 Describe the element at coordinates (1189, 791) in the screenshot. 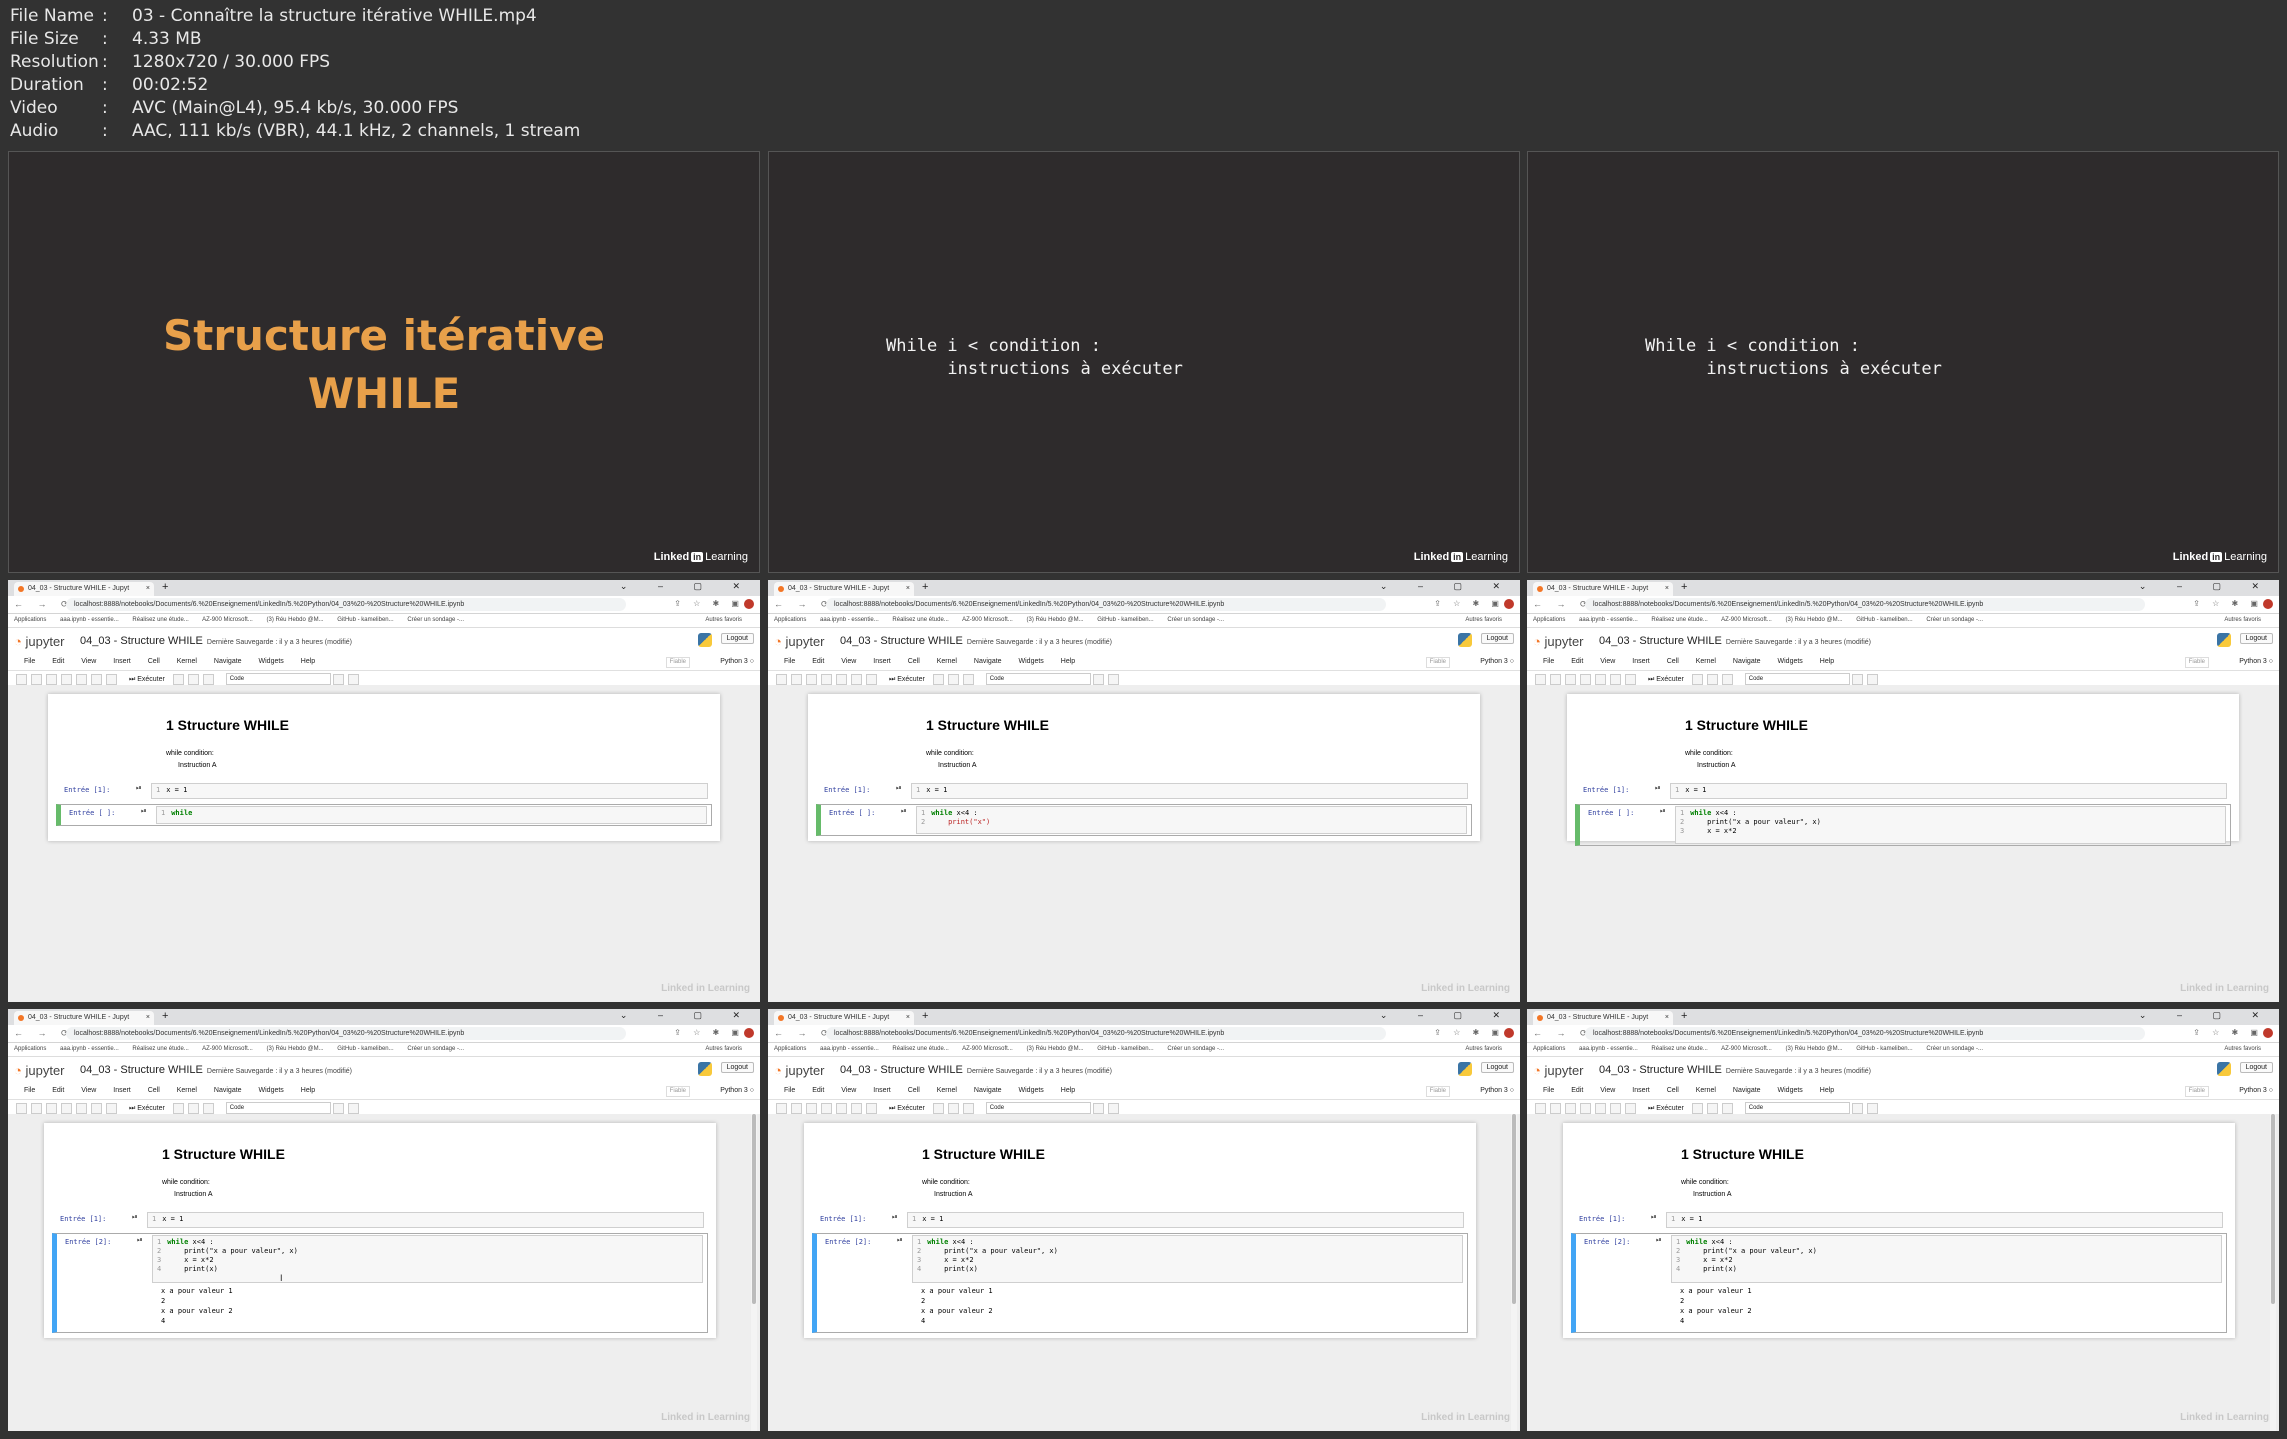

I see `cell-input: 1 x = 1` at that location.